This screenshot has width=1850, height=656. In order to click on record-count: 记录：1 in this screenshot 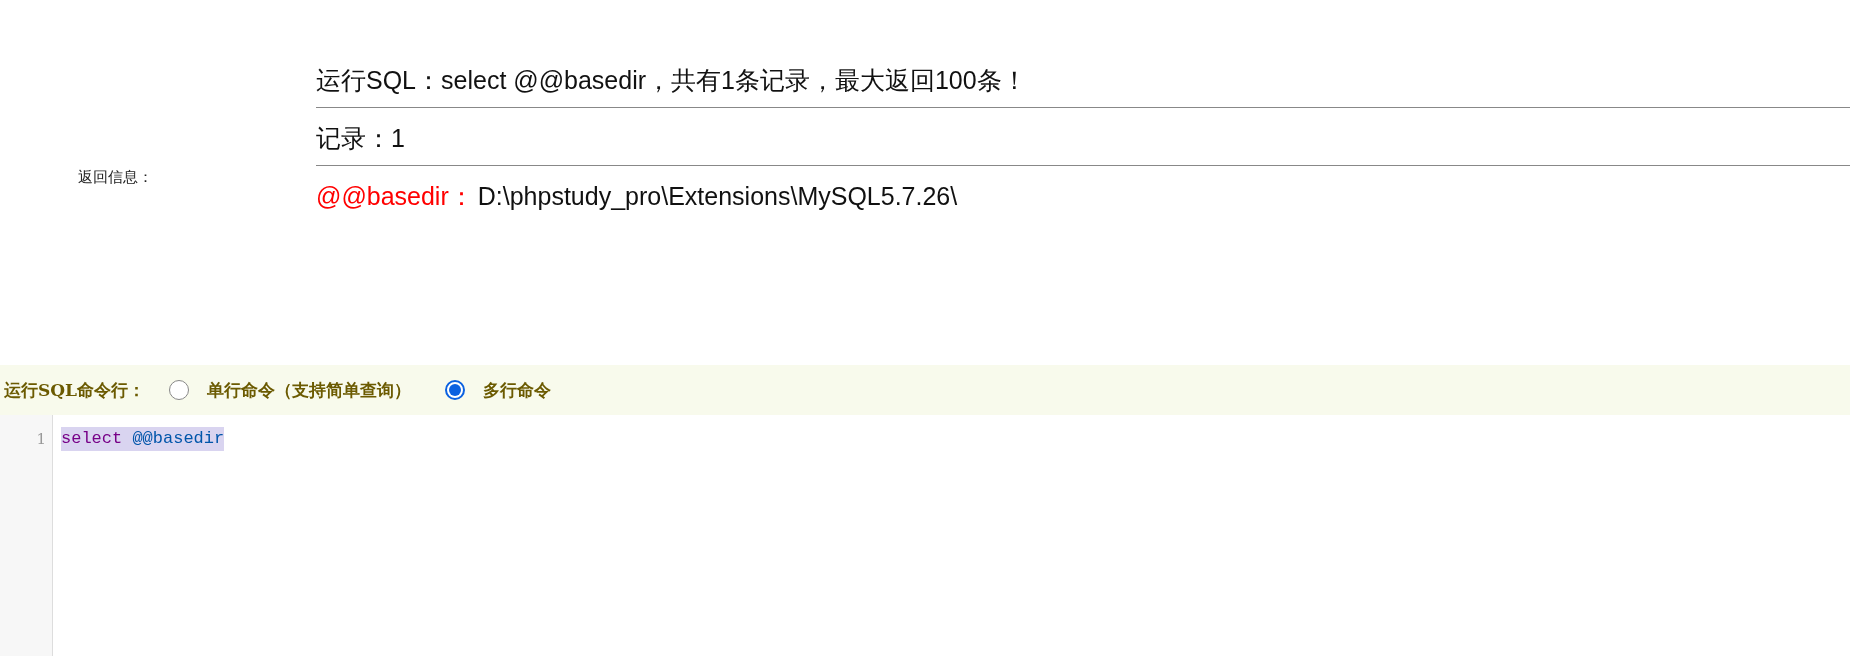, I will do `click(360, 138)`.